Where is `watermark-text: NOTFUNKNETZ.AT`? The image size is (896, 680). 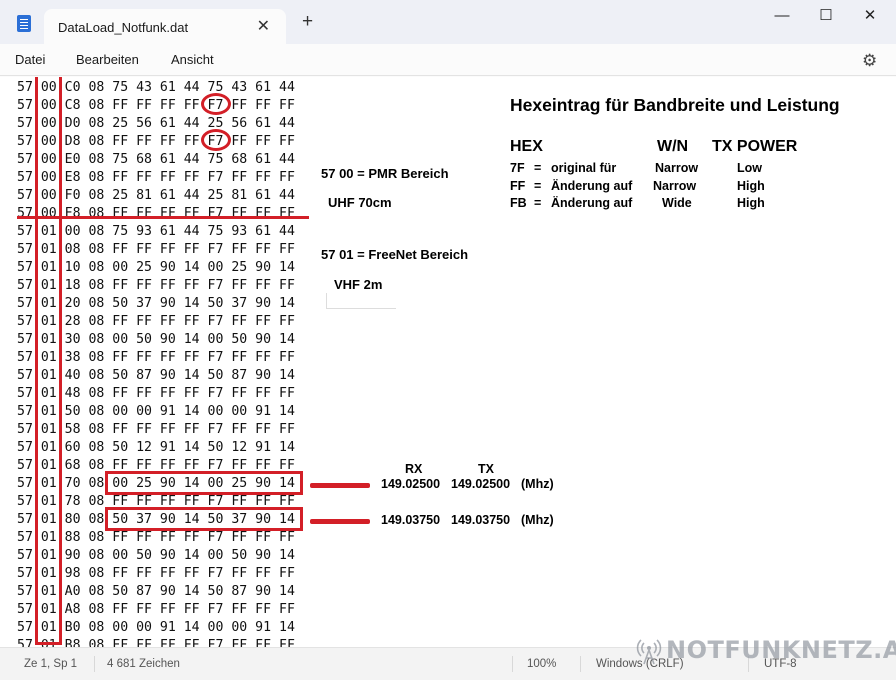
watermark-text: NOTFUNKNETZ.AT is located at coordinates (781, 650).